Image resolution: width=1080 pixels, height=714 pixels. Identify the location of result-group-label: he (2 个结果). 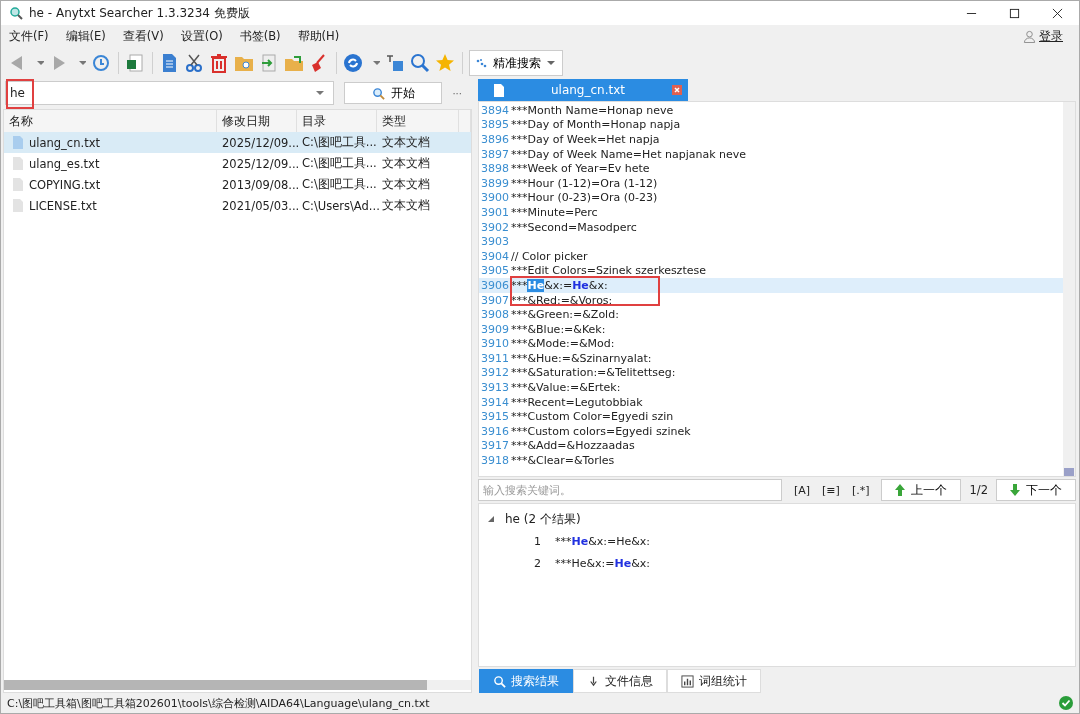
(542, 519).